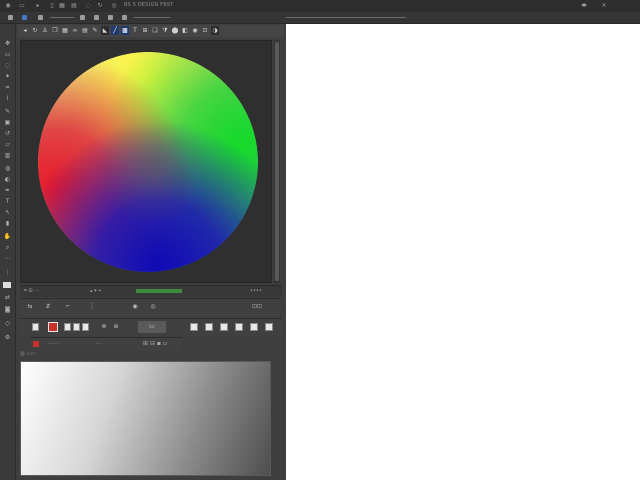 Image resolution: width=640 pixels, height=480 pixels. I want to click on chain-icon: ⊕, so click(116, 327).